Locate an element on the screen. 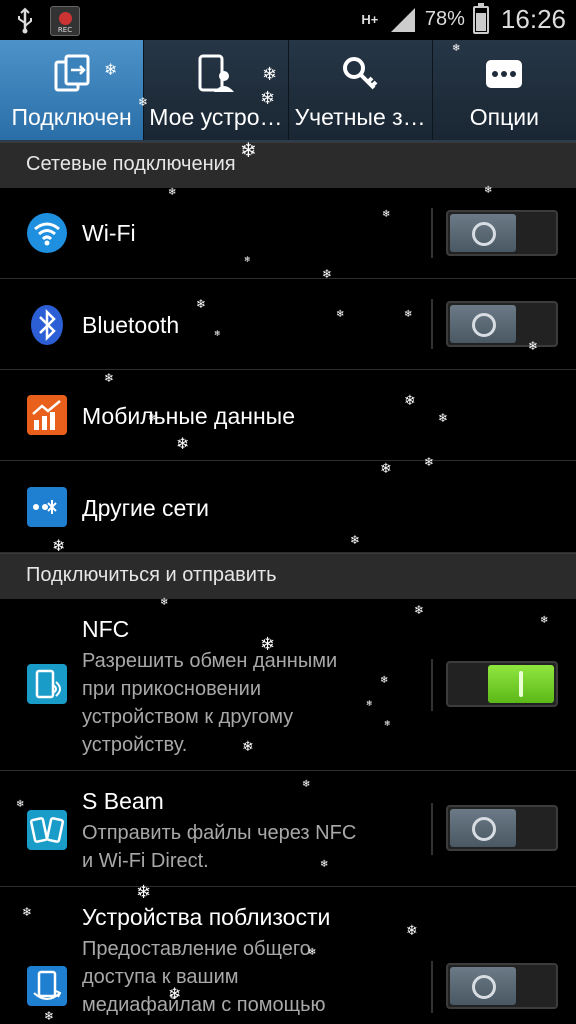  other-networks-title: Другие сети is located at coordinates (145, 508).